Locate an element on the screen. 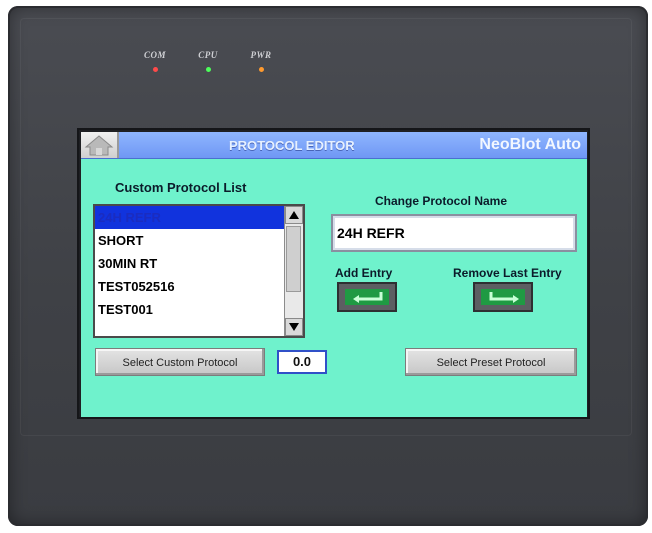 This screenshot has width=652, height=533. scroll-down-button is located at coordinates (294, 327).